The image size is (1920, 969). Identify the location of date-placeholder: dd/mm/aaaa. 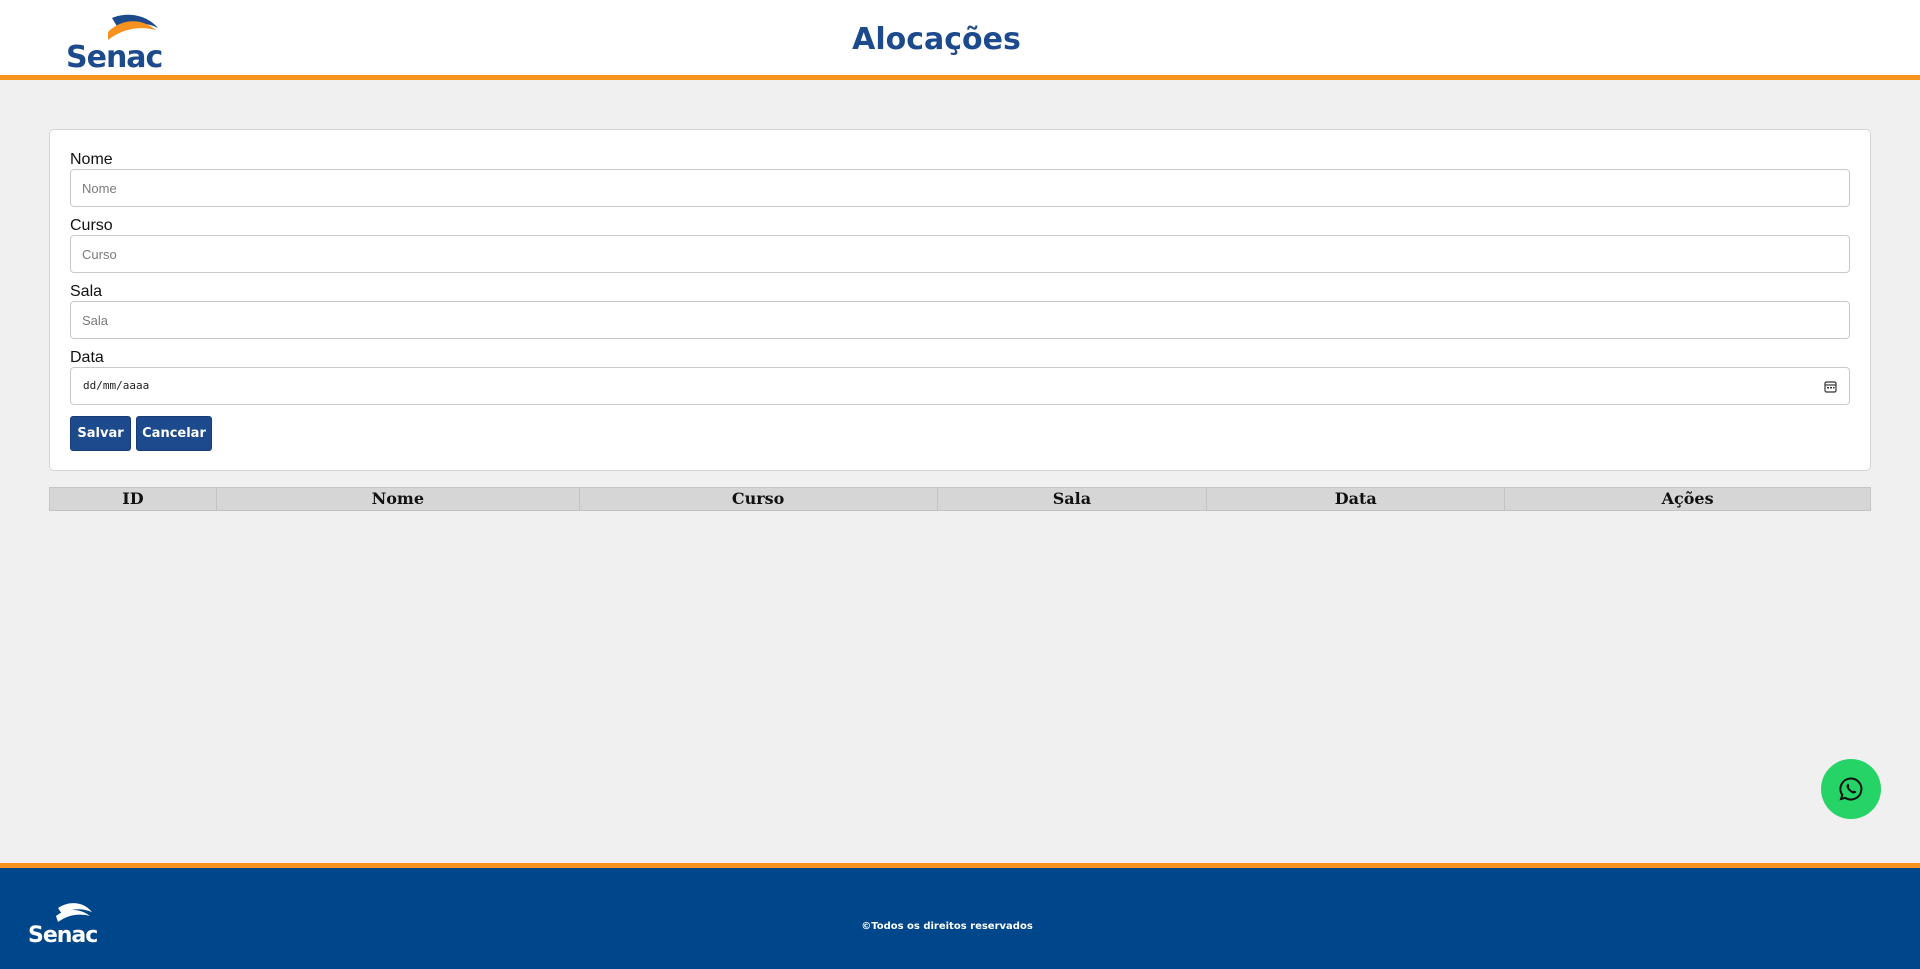
(116, 385).